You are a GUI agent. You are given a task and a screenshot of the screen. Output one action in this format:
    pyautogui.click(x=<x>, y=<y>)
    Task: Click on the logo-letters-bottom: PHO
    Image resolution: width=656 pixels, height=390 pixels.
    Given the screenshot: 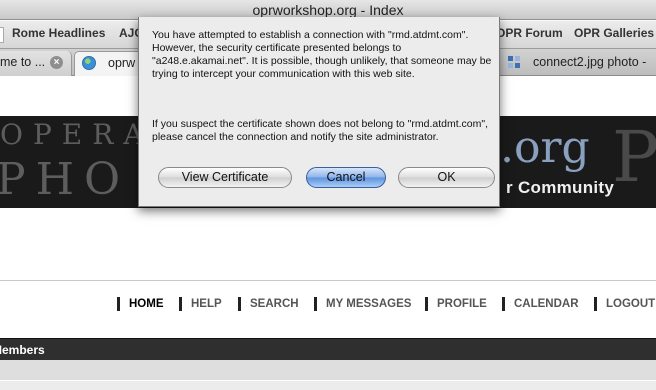 What is the action you would take?
    pyautogui.click(x=65, y=179)
    